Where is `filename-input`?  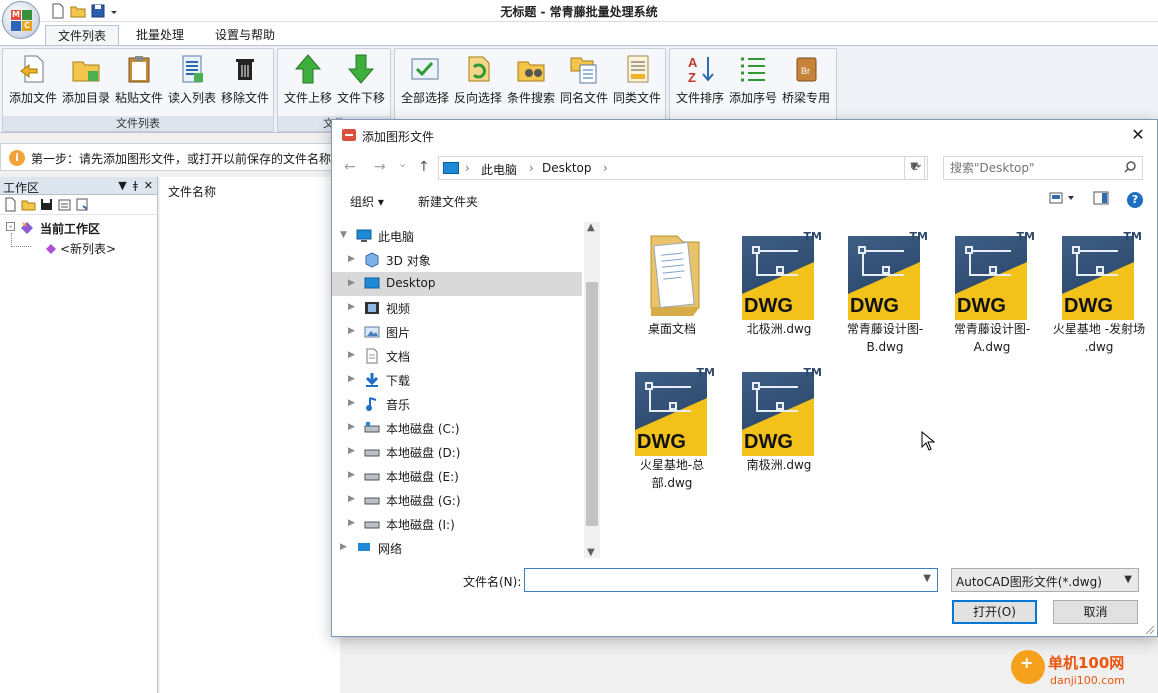
filename-input is located at coordinates (719, 580).